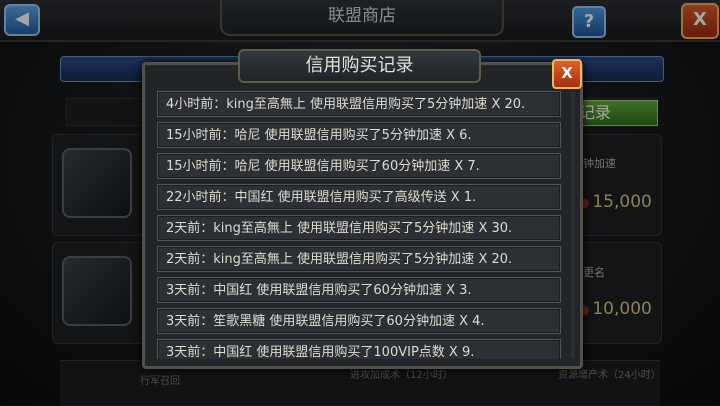  I want to click on record-row: 15小时前：哈尼 使用联盟信用购买了5分钟加速 X 6., so click(359, 135).